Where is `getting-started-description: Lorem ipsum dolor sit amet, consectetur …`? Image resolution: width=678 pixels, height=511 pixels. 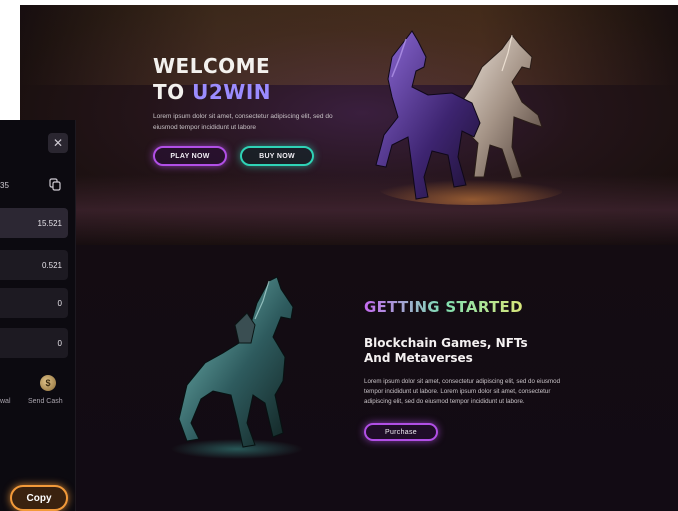 getting-started-description: Lorem ipsum dolor sit amet, consectetur … is located at coordinates (462, 391).